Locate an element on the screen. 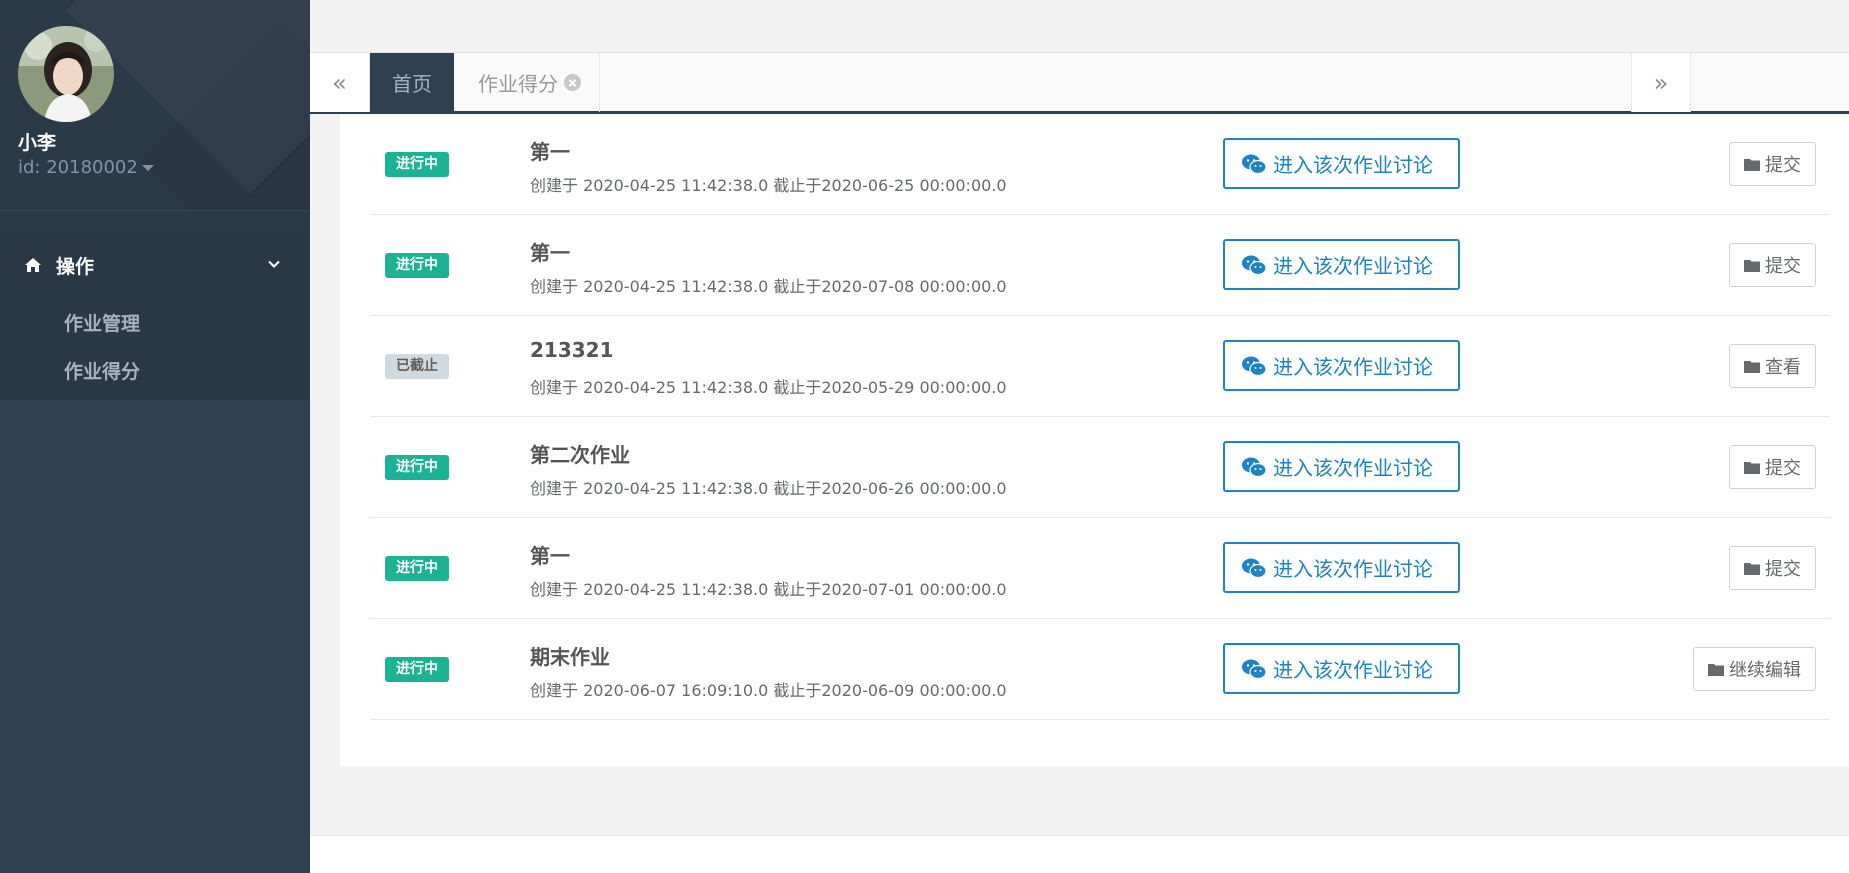  tab-homework-scores: 作业得分 is located at coordinates (527, 82).